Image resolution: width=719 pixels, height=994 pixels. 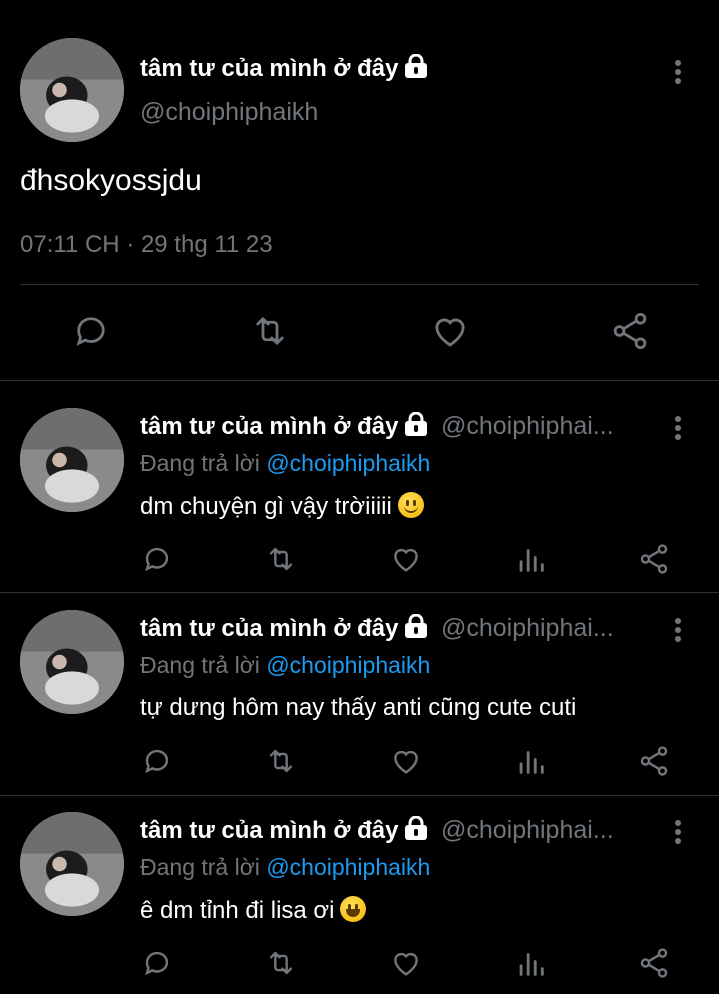 I want to click on tweet-text-content: ê dm tỉnh đi lisa ơi, so click(x=237, y=910).